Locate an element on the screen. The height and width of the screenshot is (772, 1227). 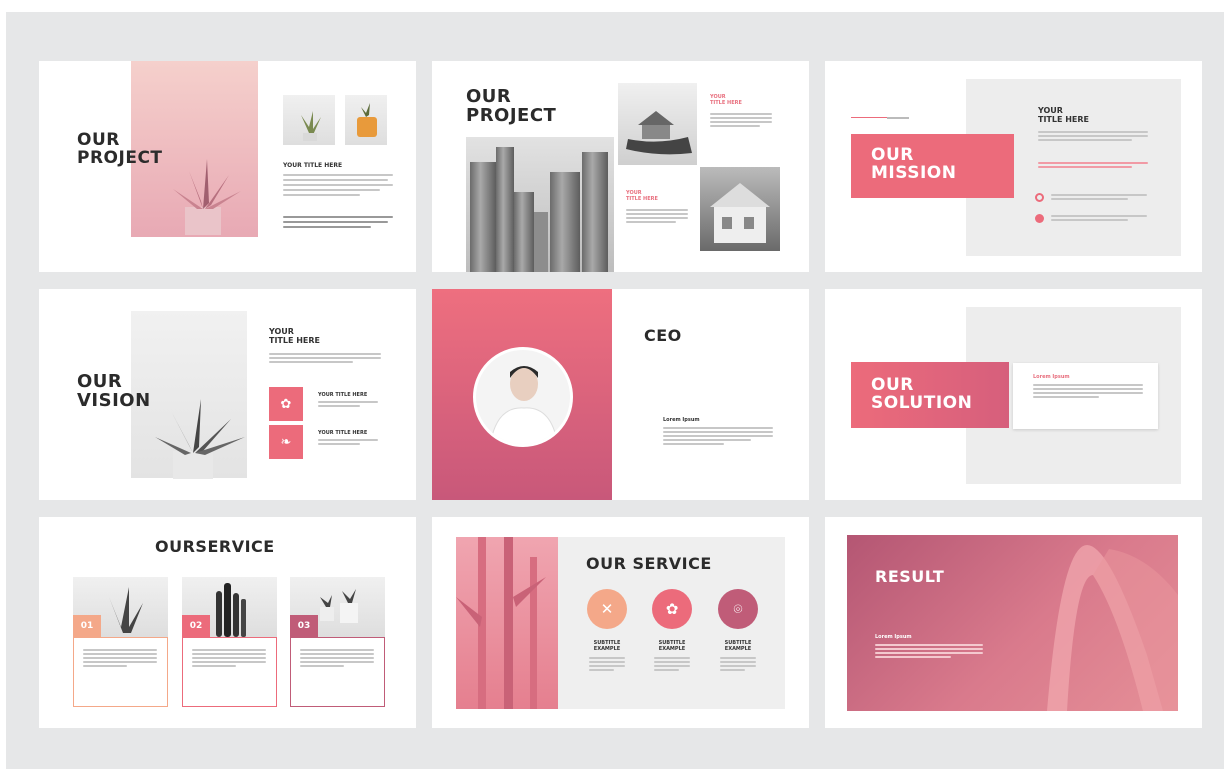
icon-box-2: ❧ is located at coordinates (286, 442).